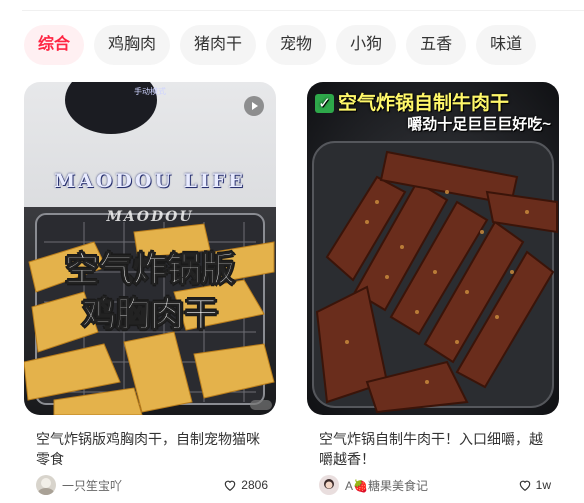 The width and height of the screenshot is (584, 503). What do you see at coordinates (435, 485) in the screenshot?
I see `note-meta: A🍓糖果美食记 1w` at bounding box center [435, 485].